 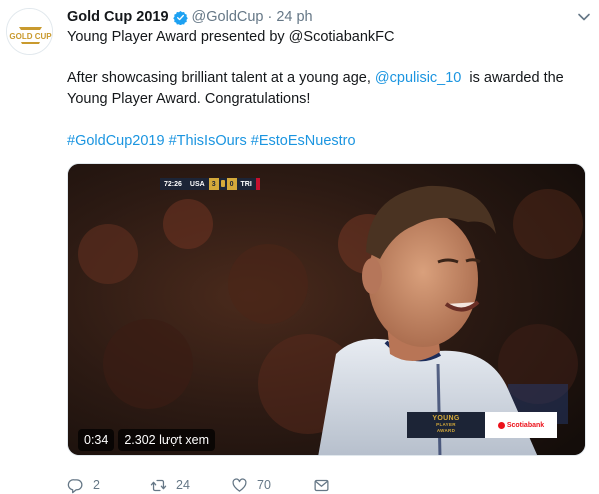 I want to click on sponsor-logo: Scotiabank, so click(x=521, y=425).